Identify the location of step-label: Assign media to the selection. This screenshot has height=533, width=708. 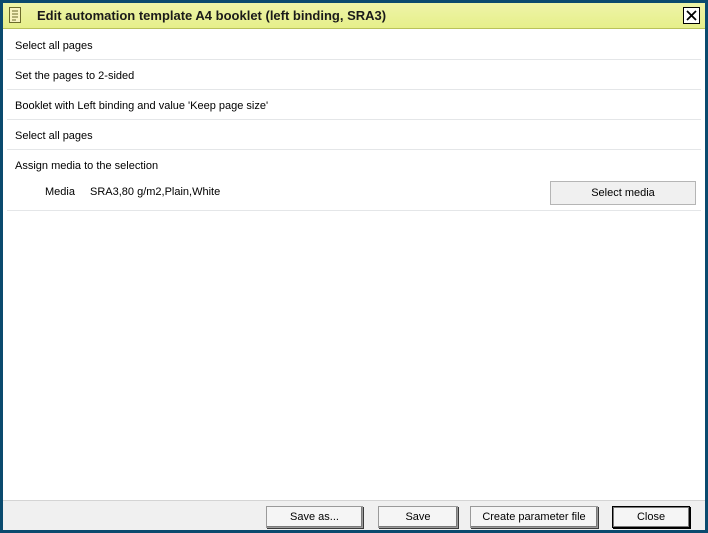
(87, 166).